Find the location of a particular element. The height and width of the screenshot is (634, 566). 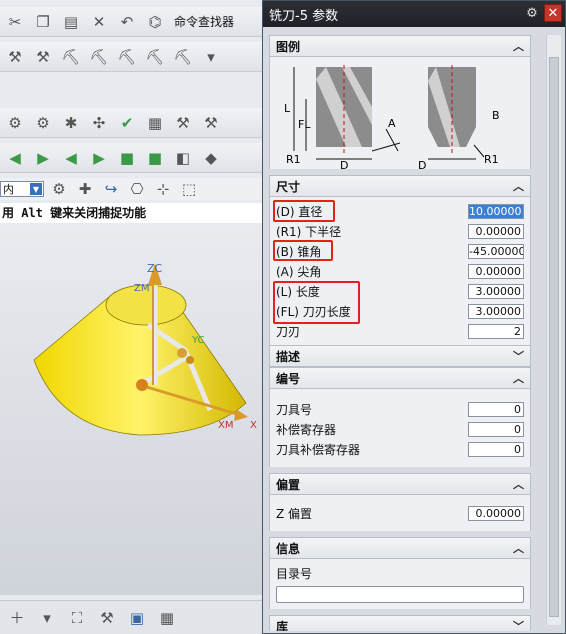

delete-icon: ✕ is located at coordinates (99, 22).